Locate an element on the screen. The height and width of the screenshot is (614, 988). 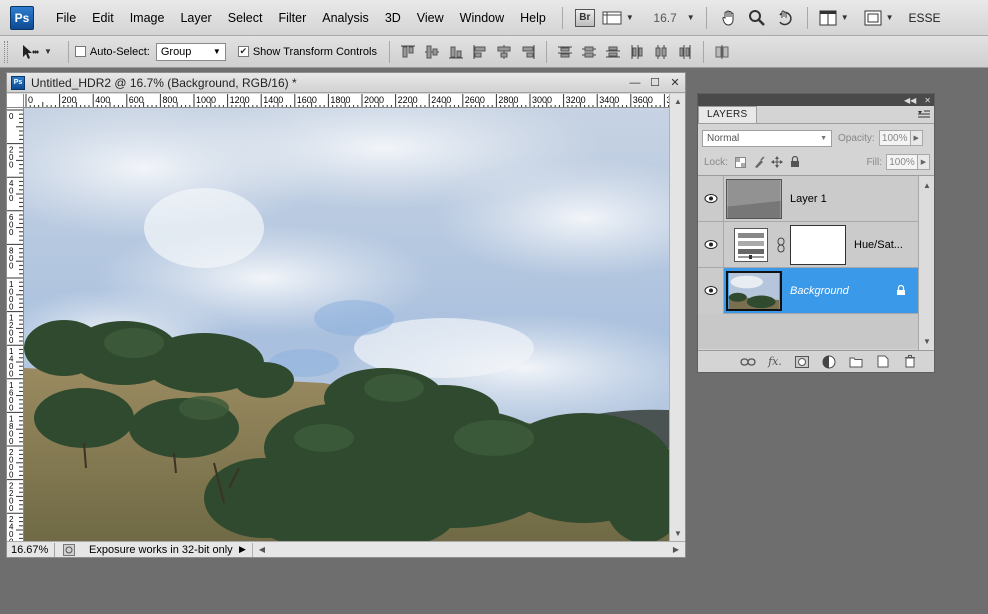
status-zoom-field: 16.67% is located at coordinates (31, 549).